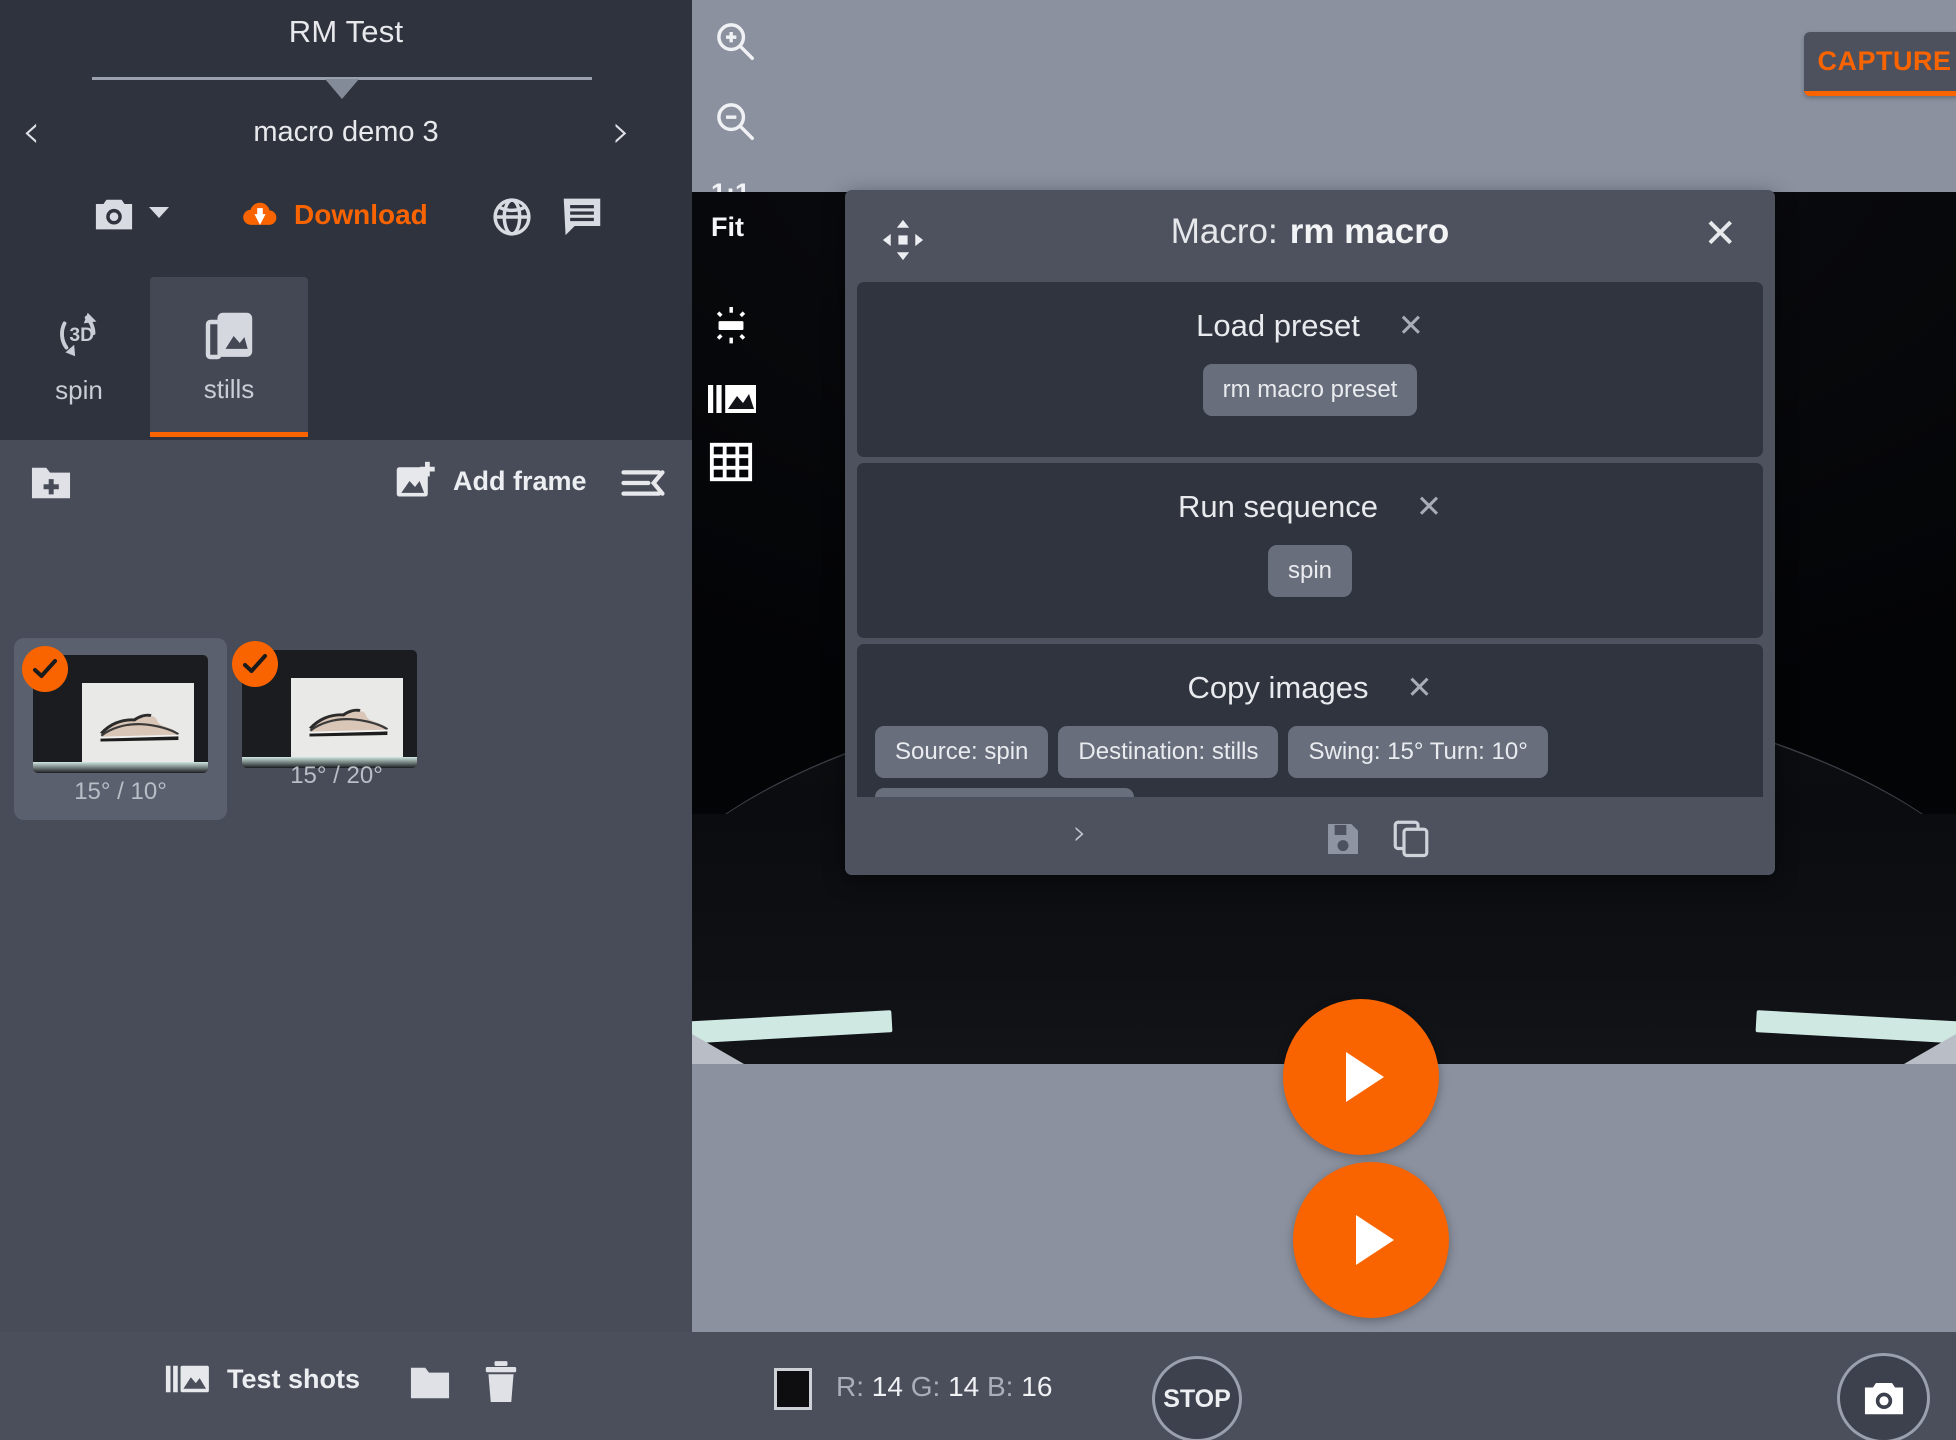 The height and width of the screenshot is (1440, 1956). What do you see at coordinates (229, 388) in the screenshot?
I see `sidebar-item-label: stills` at bounding box center [229, 388].